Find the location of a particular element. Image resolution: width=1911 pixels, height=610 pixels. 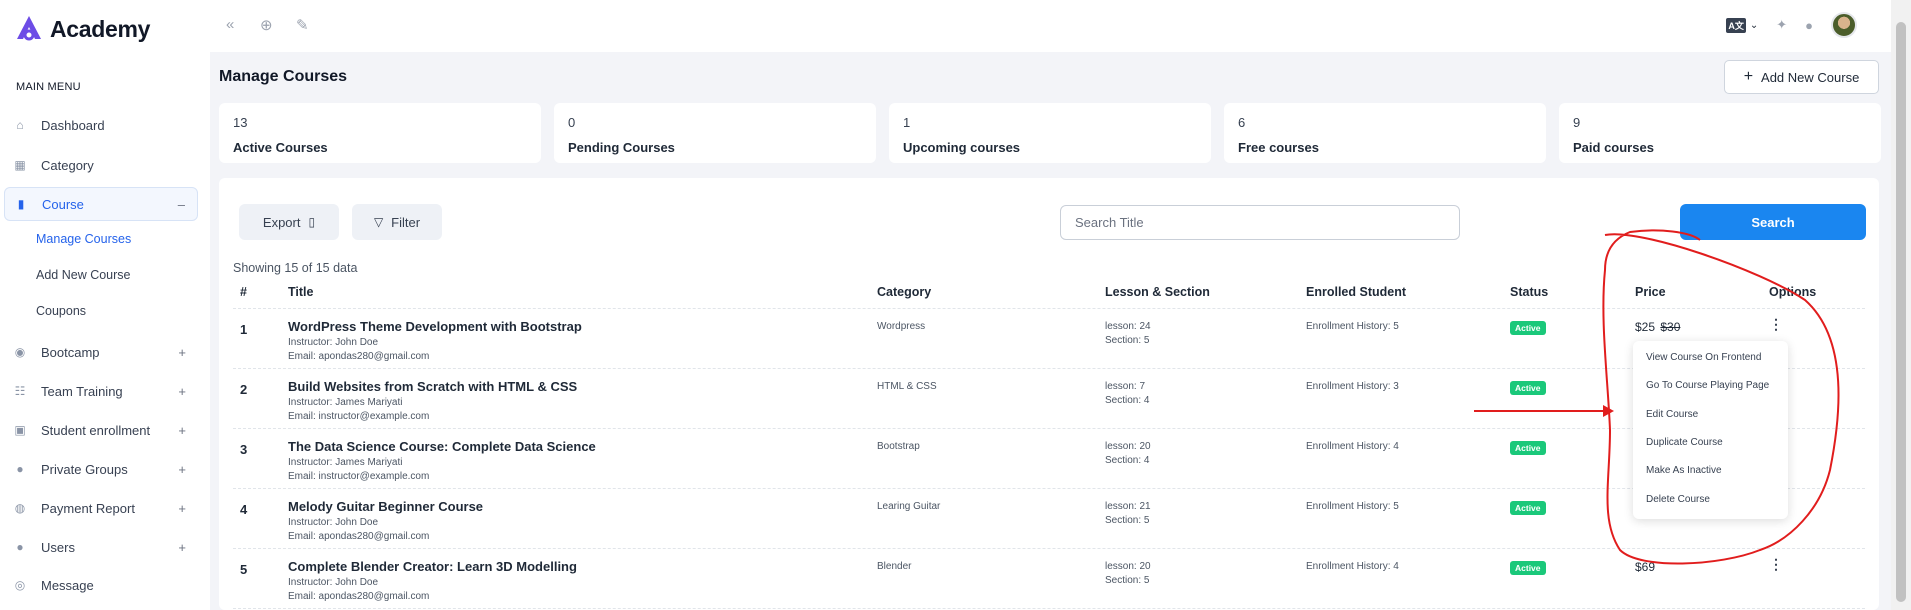

sidebar-item-label: Course is located at coordinates (63, 204).